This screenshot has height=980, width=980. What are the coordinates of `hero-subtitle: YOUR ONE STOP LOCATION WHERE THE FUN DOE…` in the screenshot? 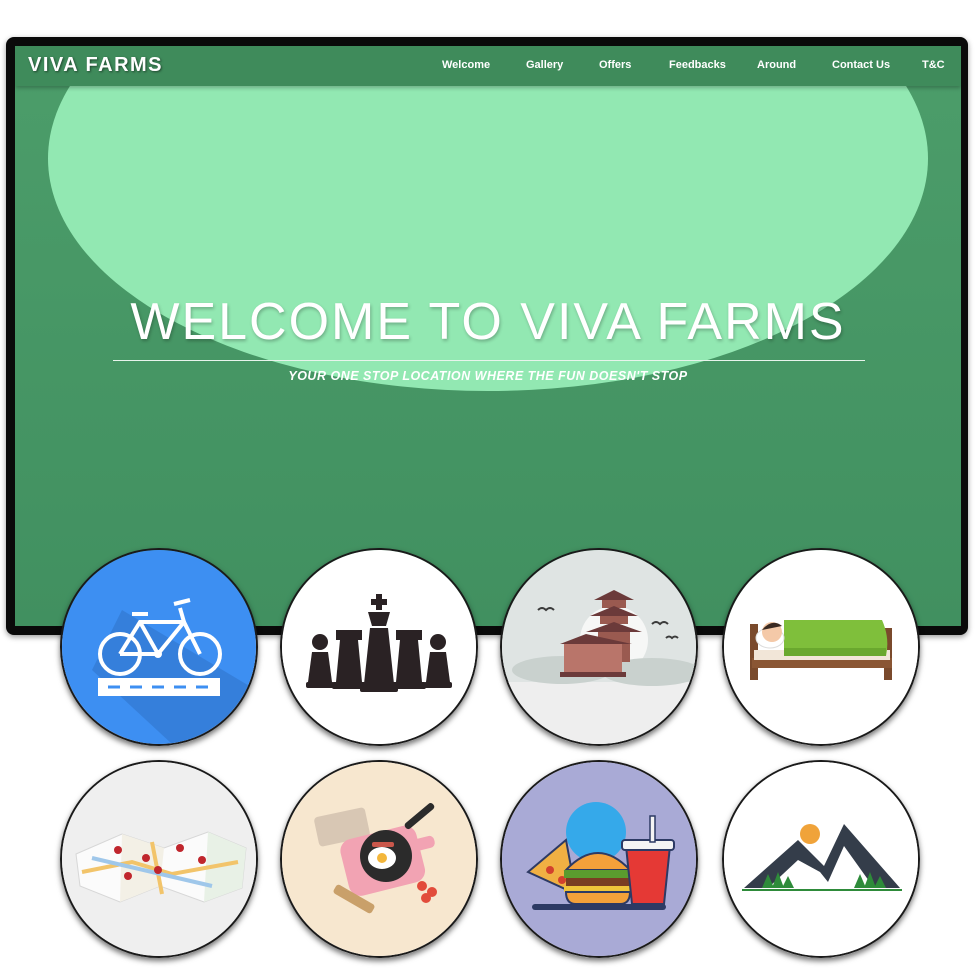 It's located at (488, 376).